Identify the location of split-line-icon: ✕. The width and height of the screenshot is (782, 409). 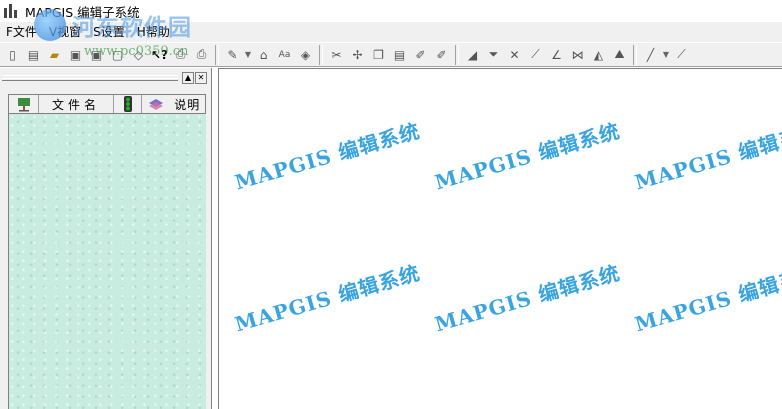
(514, 54).